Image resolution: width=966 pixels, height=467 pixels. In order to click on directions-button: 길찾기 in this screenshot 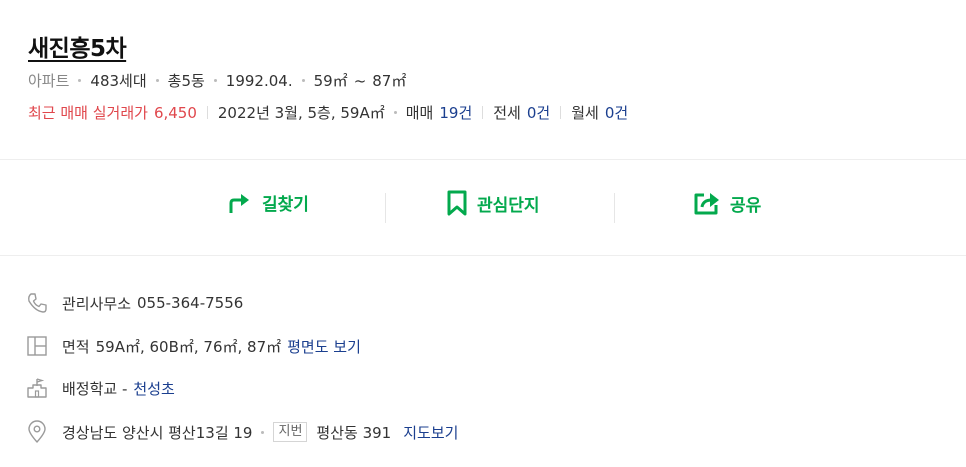, I will do `click(268, 202)`.